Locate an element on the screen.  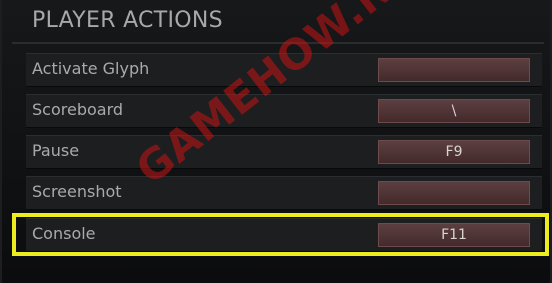
keybind-row-activate-glyph: Activate Glyph is located at coordinates (284, 70).